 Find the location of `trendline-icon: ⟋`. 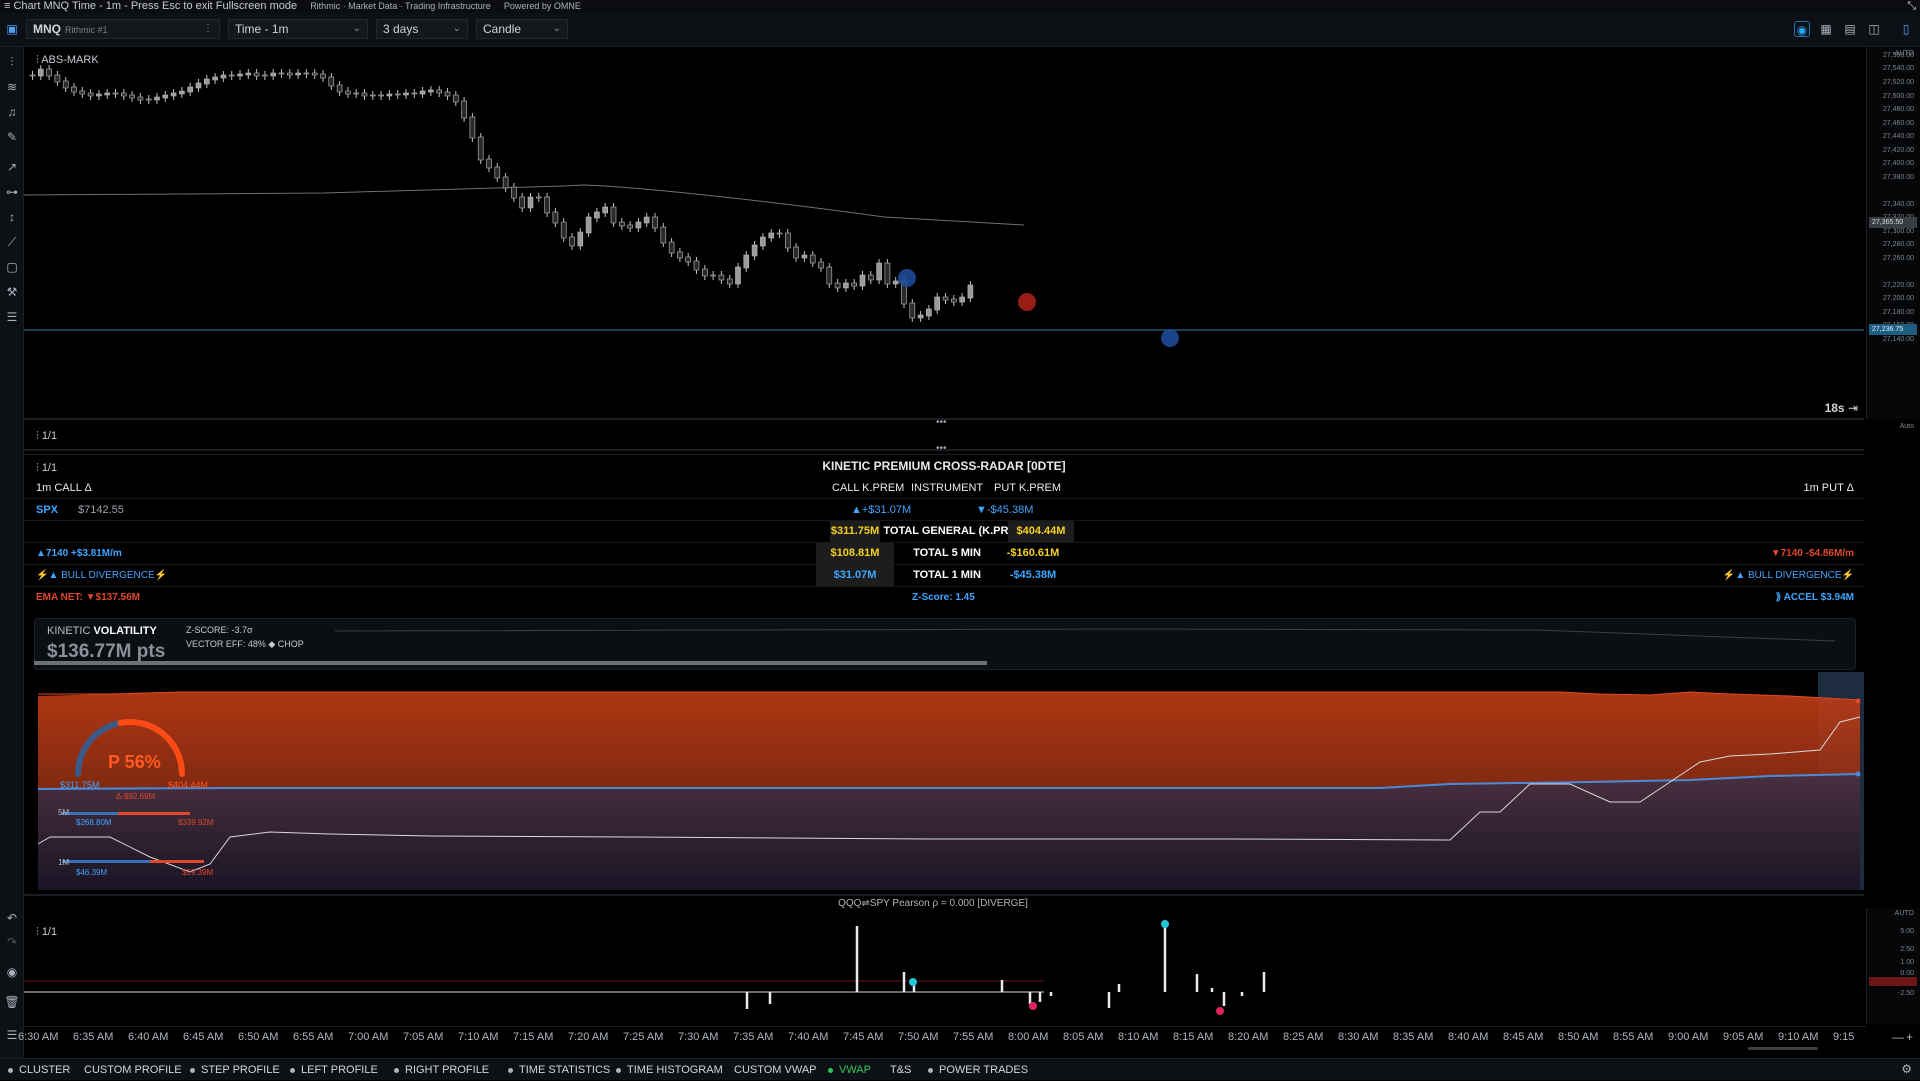

trendline-icon: ⟋ is located at coordinates (12, 242).